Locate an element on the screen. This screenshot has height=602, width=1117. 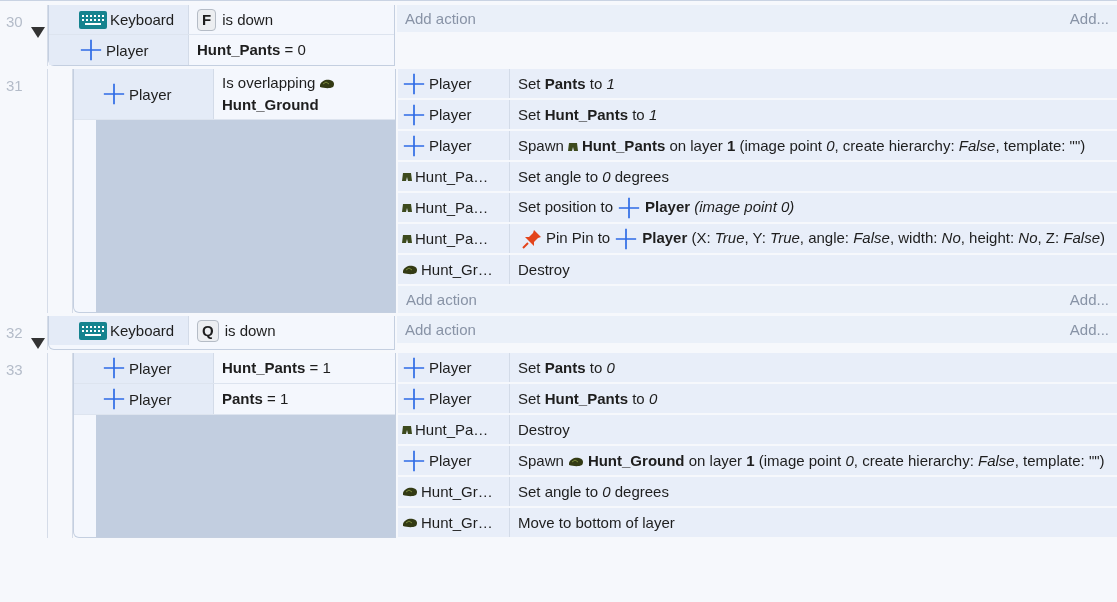
action-text: Set Pants to 1 is located at coordinates (566, 83).